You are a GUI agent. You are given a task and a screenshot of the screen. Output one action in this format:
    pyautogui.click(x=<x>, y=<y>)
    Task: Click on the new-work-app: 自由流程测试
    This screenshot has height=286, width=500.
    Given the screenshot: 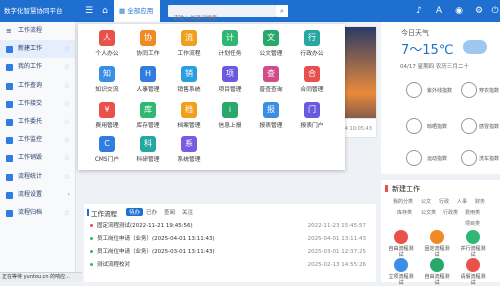 What is the action you would take?
    pyautogui.click(x=401, y=244)
    